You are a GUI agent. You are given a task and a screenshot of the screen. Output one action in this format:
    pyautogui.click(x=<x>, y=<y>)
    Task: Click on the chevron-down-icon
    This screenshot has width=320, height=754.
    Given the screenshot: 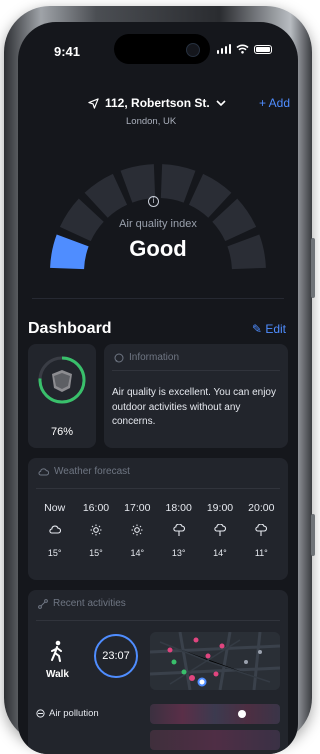 What is the action you would take?
    pyautogui.click(x=221, y=102)
    